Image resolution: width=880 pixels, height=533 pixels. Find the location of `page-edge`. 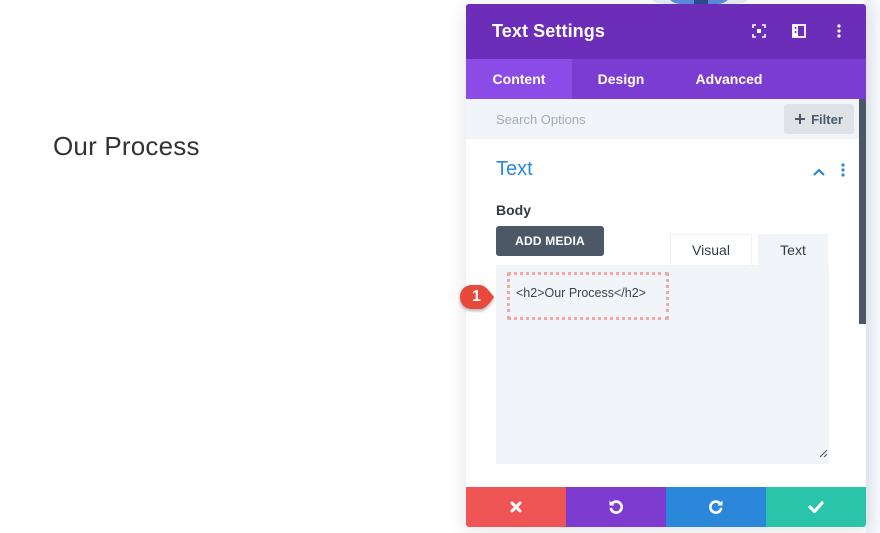

page-edge is located at coordinates (873, 266).